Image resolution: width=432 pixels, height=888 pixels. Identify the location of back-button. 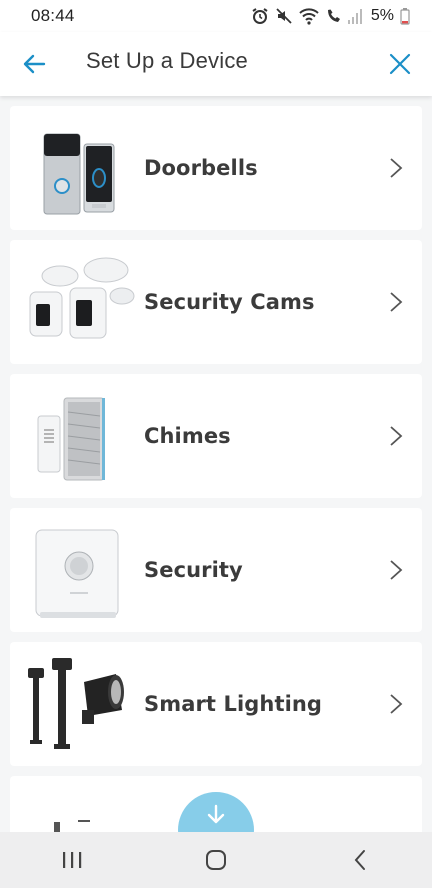
(34, 64).